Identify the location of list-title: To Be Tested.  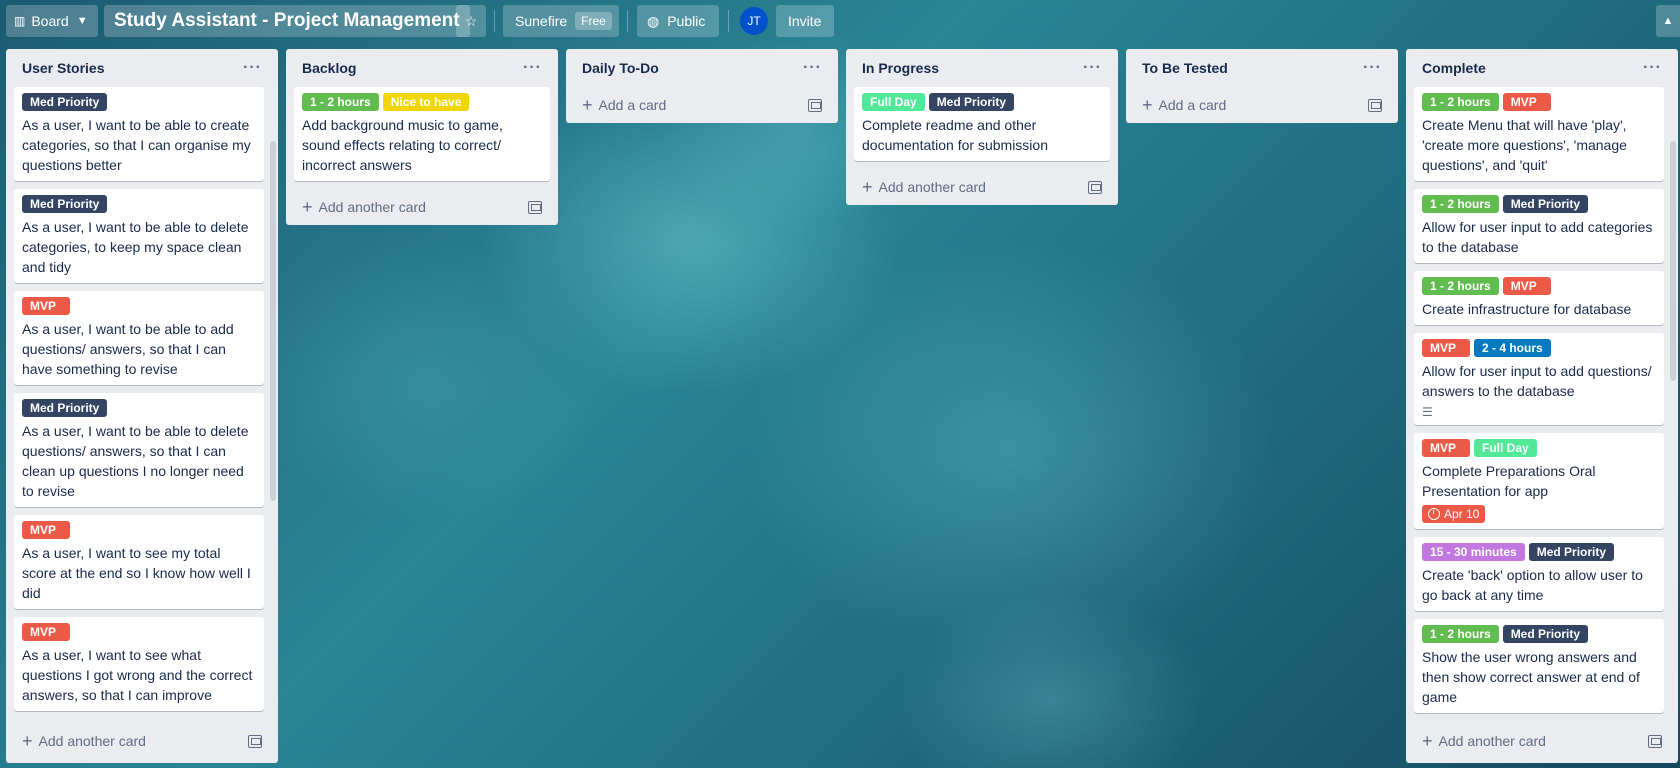
(1185, 68).